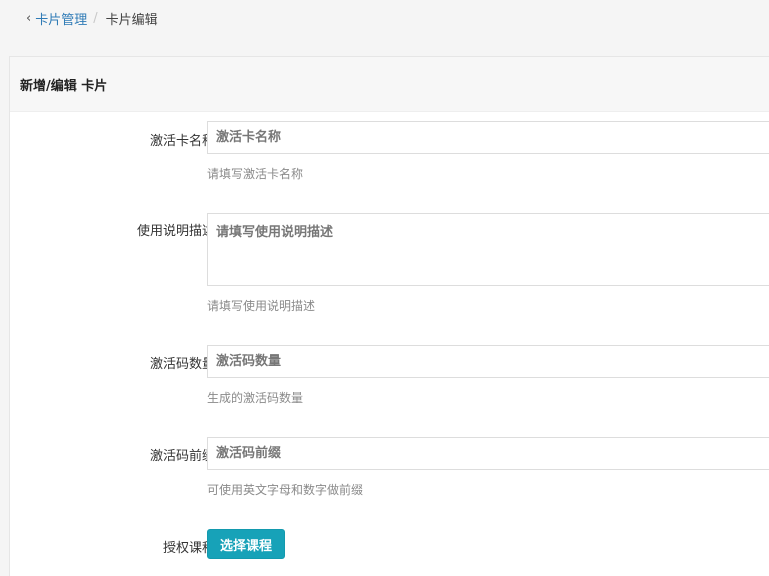  I want to click on description-textarea, so click(488, 249).